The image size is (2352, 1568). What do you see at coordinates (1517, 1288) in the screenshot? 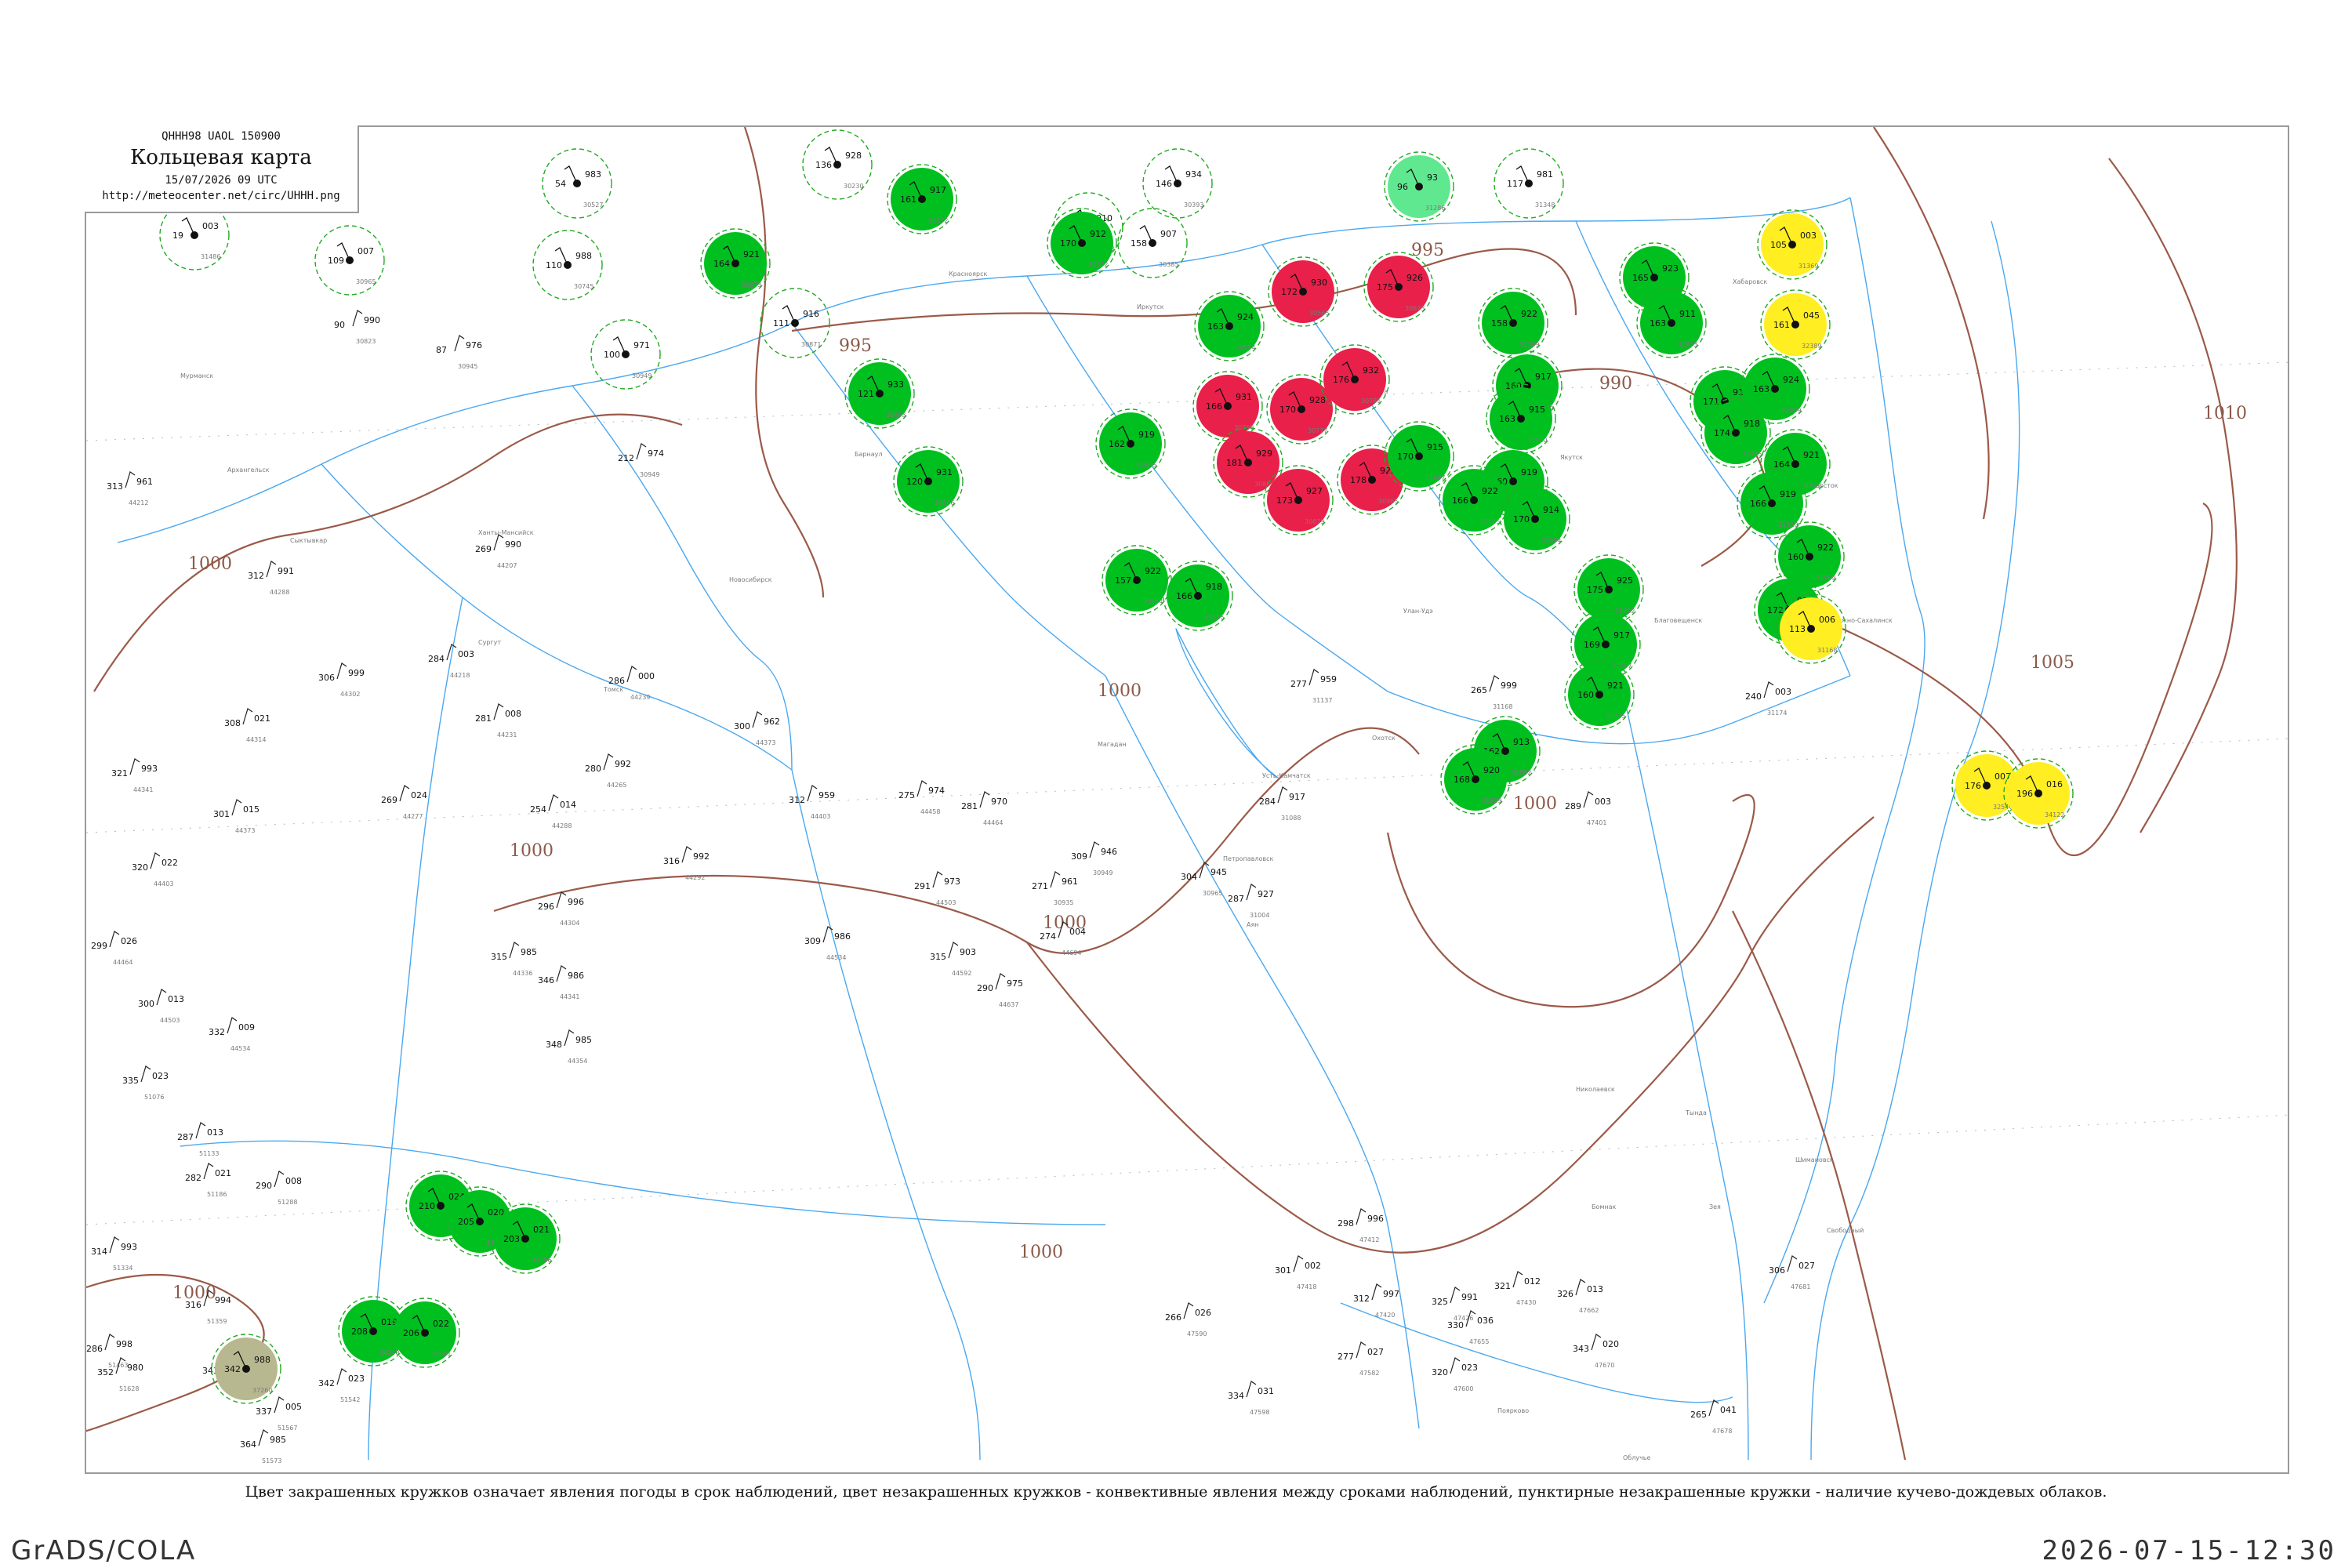
I see `station-plot: 321 012 47430` at bounding box center [1517, 1288].